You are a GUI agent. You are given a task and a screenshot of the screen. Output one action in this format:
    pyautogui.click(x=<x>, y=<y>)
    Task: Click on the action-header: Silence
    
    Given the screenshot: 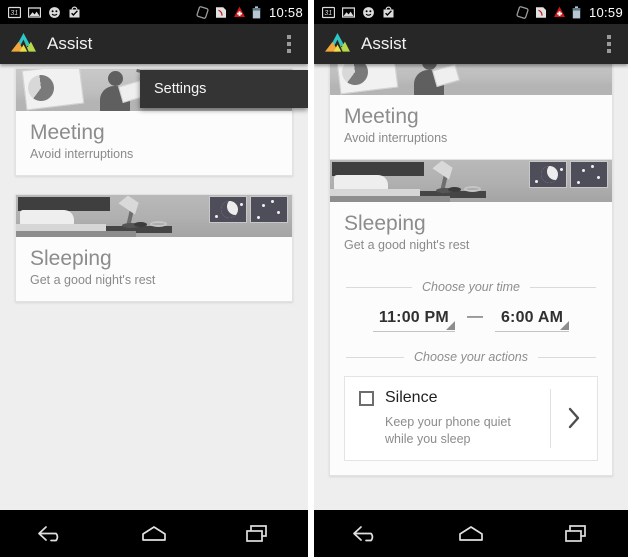 What is the action you would take?
    pyautogui.click(x=449, y=398)
    